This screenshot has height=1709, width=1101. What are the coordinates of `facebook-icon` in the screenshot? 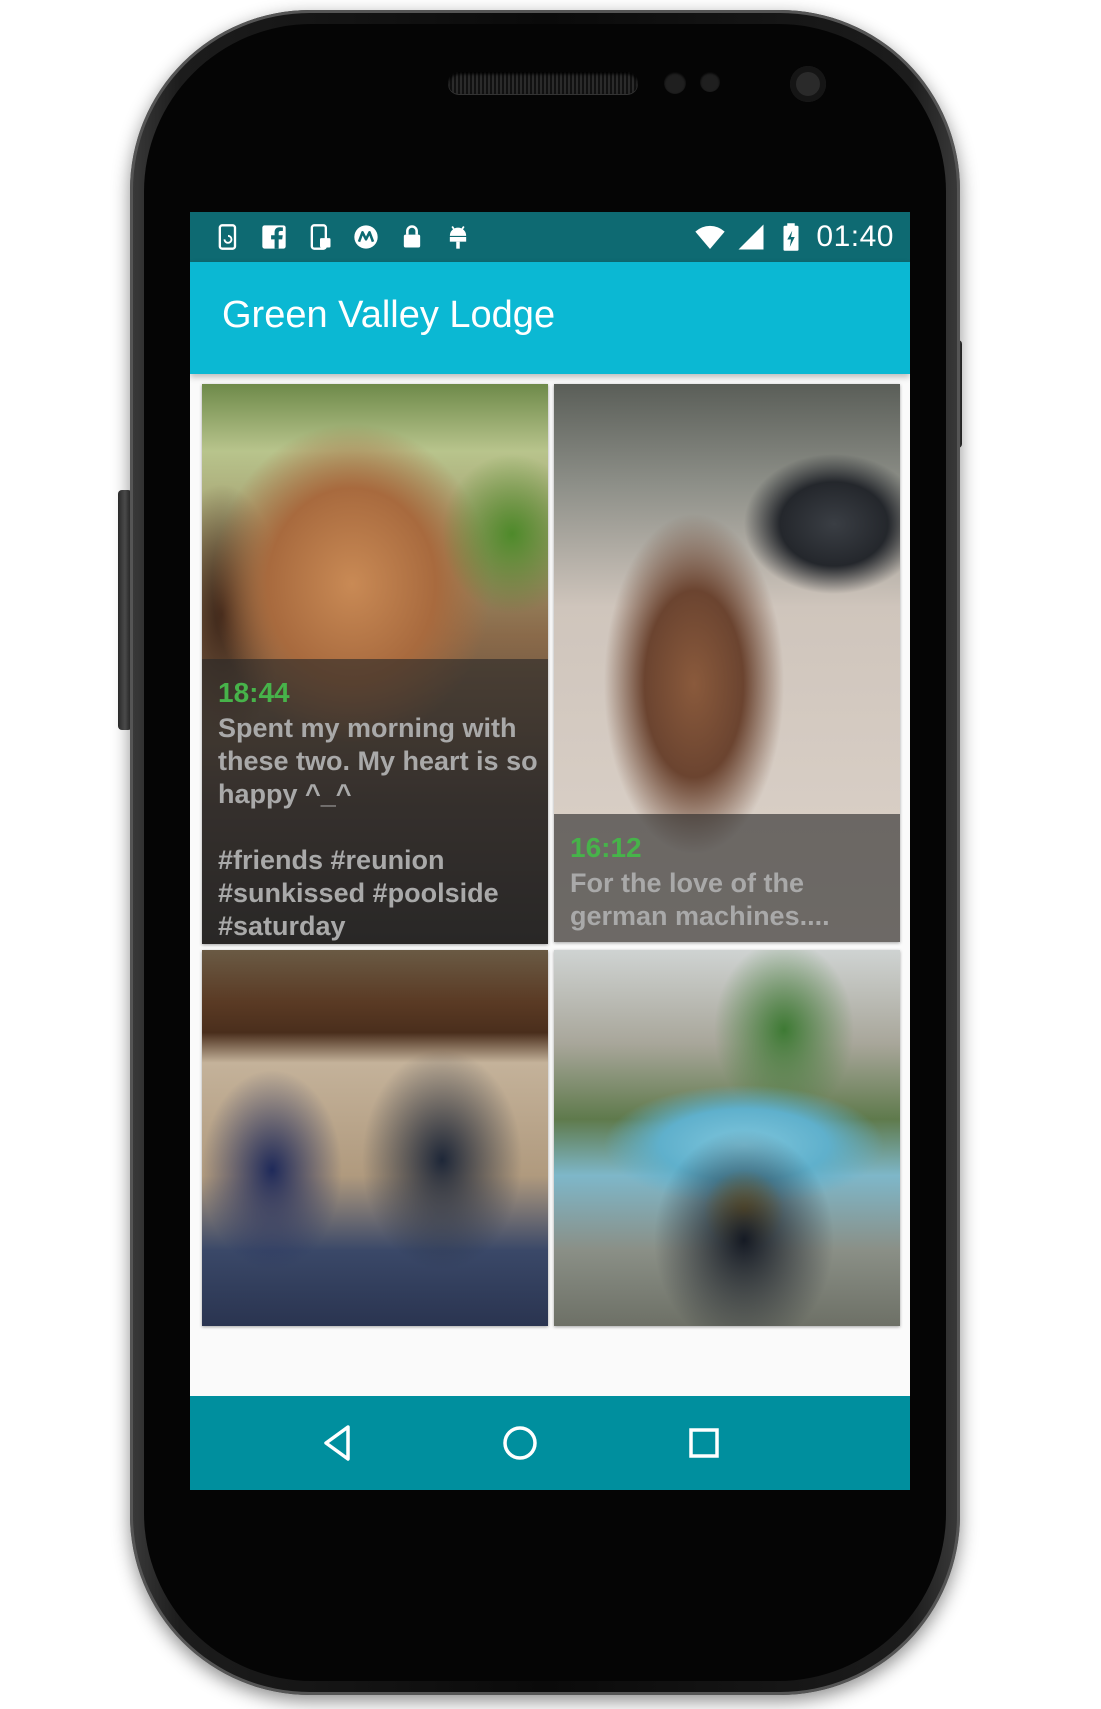 It's located at (274, 237).